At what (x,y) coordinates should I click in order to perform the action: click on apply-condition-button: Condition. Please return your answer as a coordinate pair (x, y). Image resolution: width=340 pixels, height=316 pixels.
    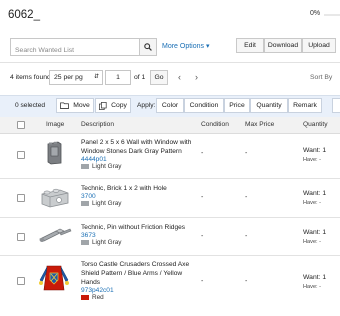
    Looking at the image, I should click on (204, 105).